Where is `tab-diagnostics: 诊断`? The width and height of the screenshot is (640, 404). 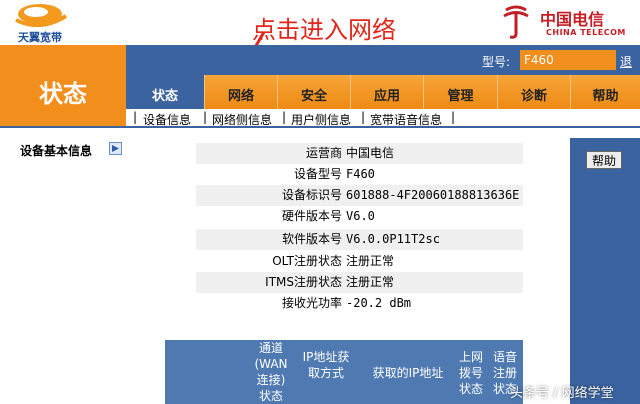 tab-diagnostics: 诊断 is located at coordinates (533, 92).